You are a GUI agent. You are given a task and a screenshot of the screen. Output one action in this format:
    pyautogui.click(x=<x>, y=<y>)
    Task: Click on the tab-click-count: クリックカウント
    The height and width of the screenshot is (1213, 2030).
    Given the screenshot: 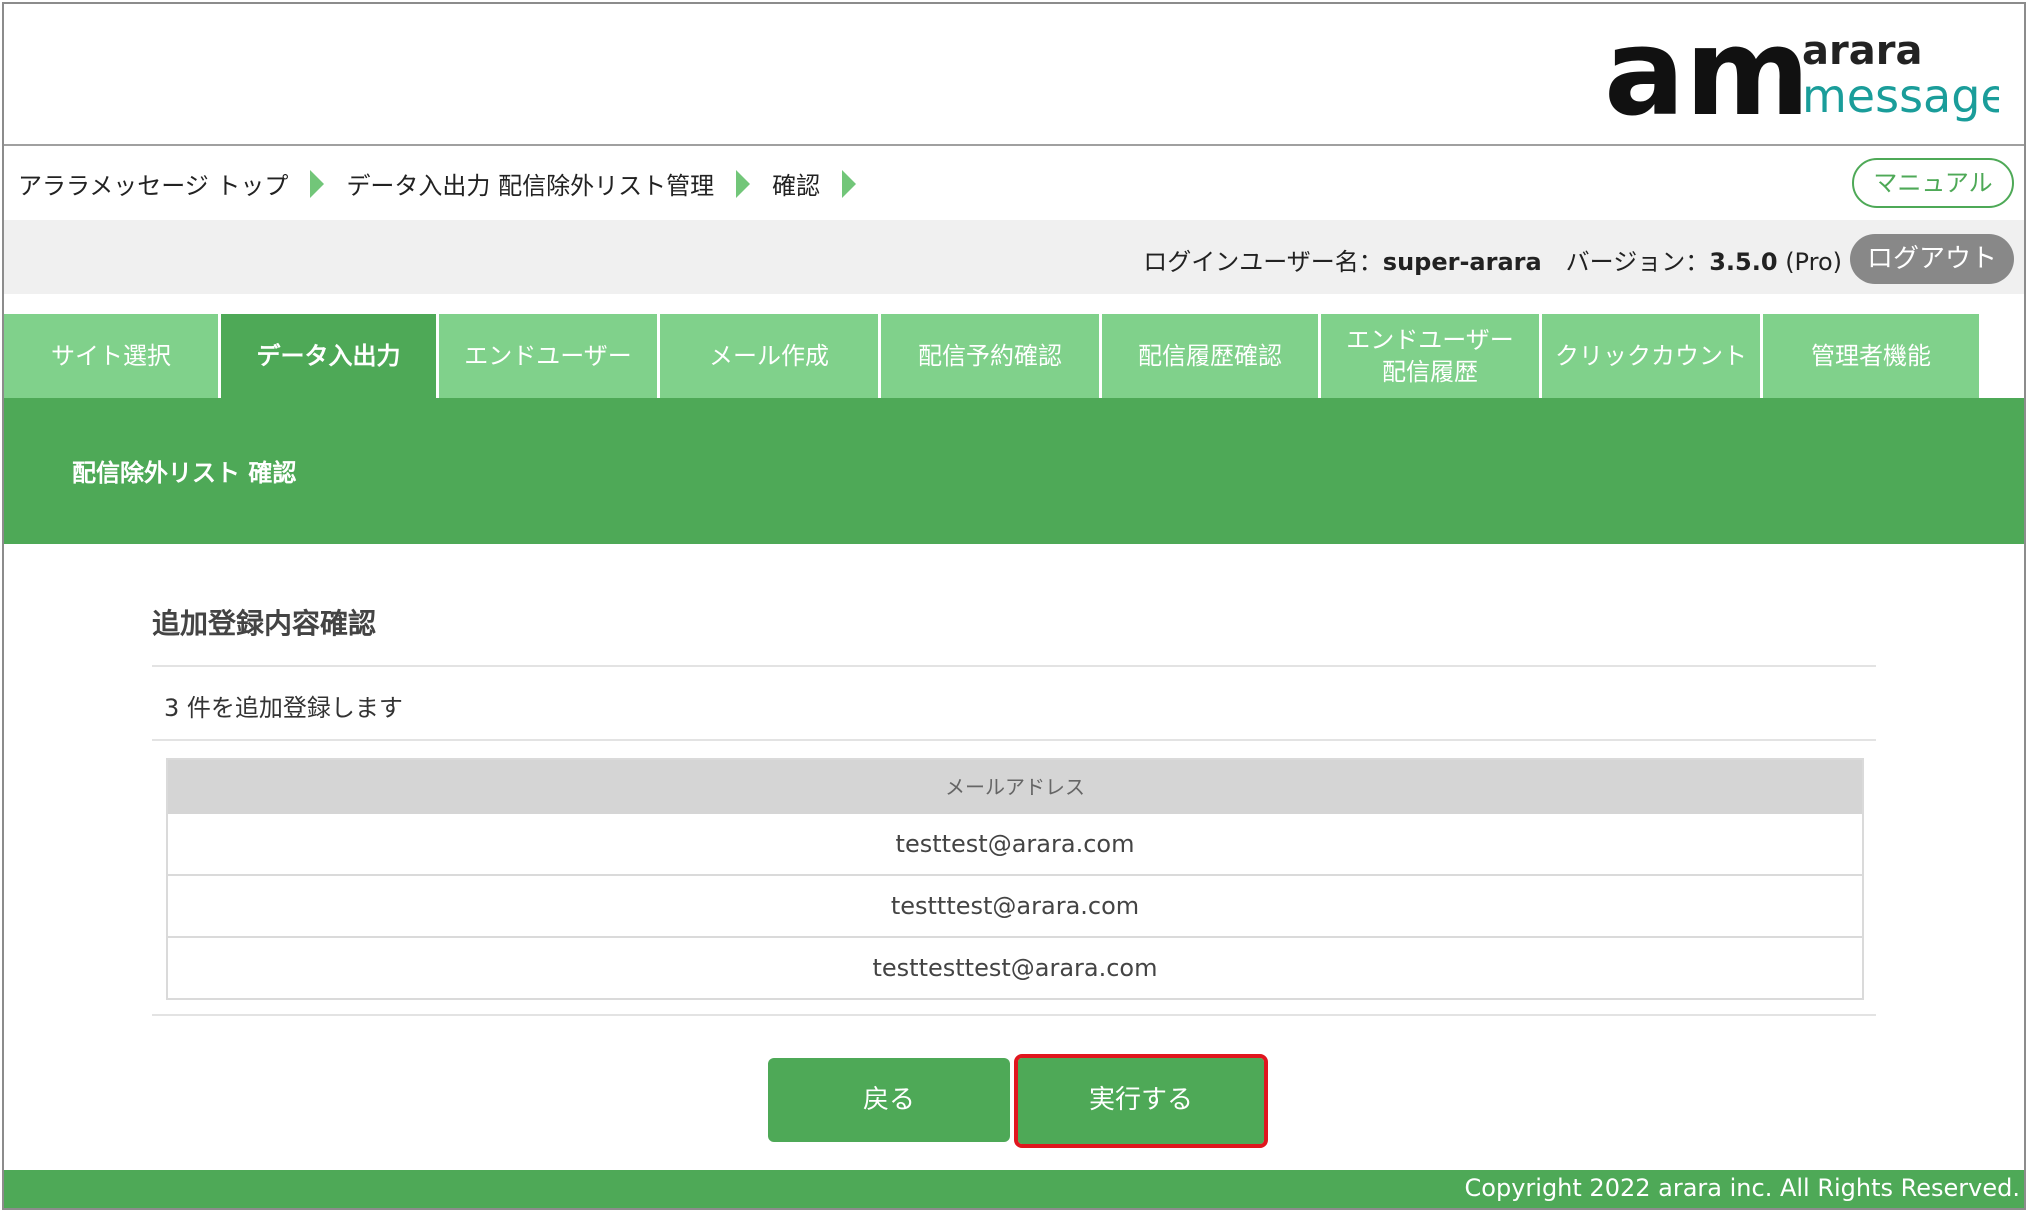 What is the action you would take?
    pyautogui.click(x=1651, y=356)
    